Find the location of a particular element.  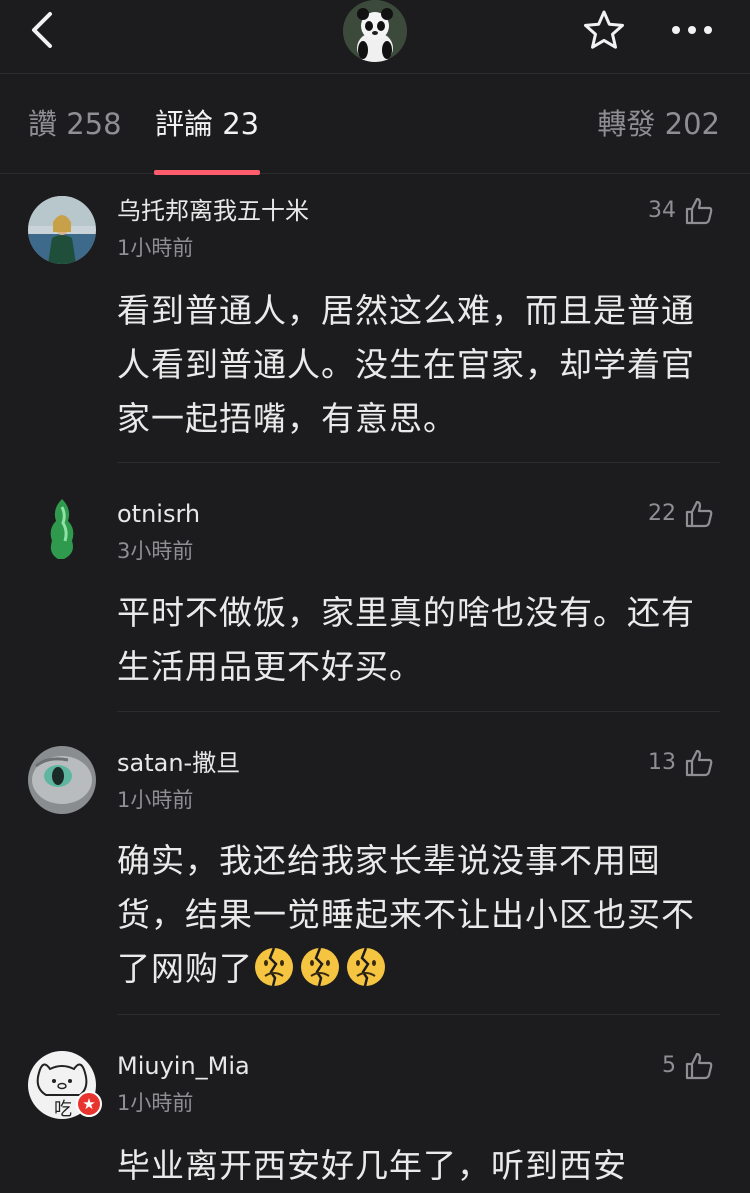

chevron-left-icon is located at coordinates (42, 30).